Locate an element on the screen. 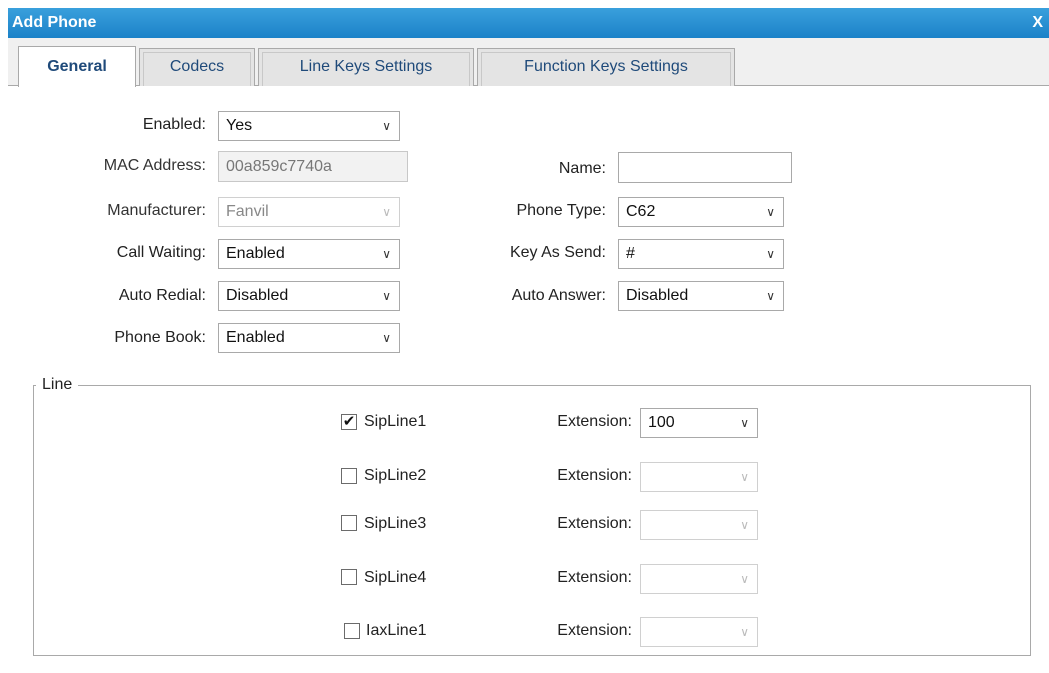 The image size is (1049, 673). tab-general: General is located at coordinates (77, 66).